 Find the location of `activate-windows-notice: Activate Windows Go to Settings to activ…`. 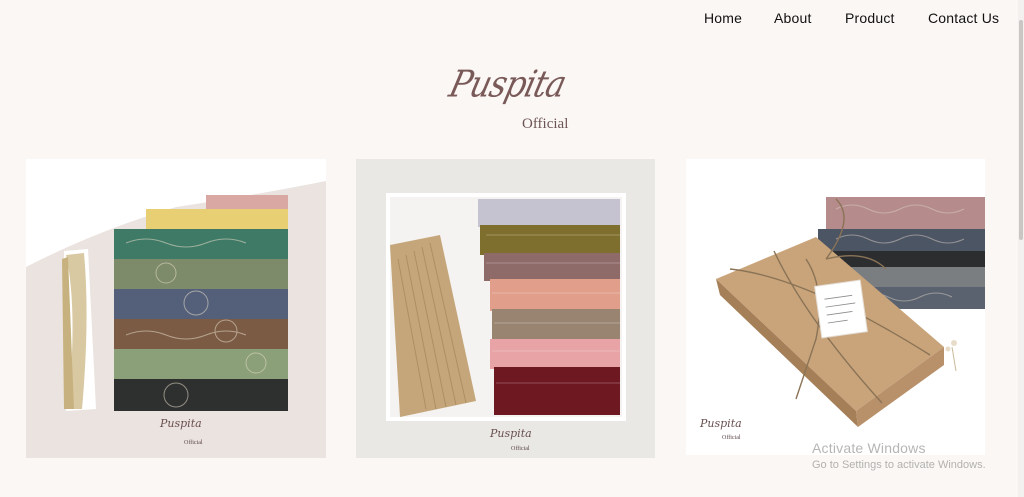

activate-windows-notice: Activate Windows Go to Settings to activ… is located at coordinates (899, 455).